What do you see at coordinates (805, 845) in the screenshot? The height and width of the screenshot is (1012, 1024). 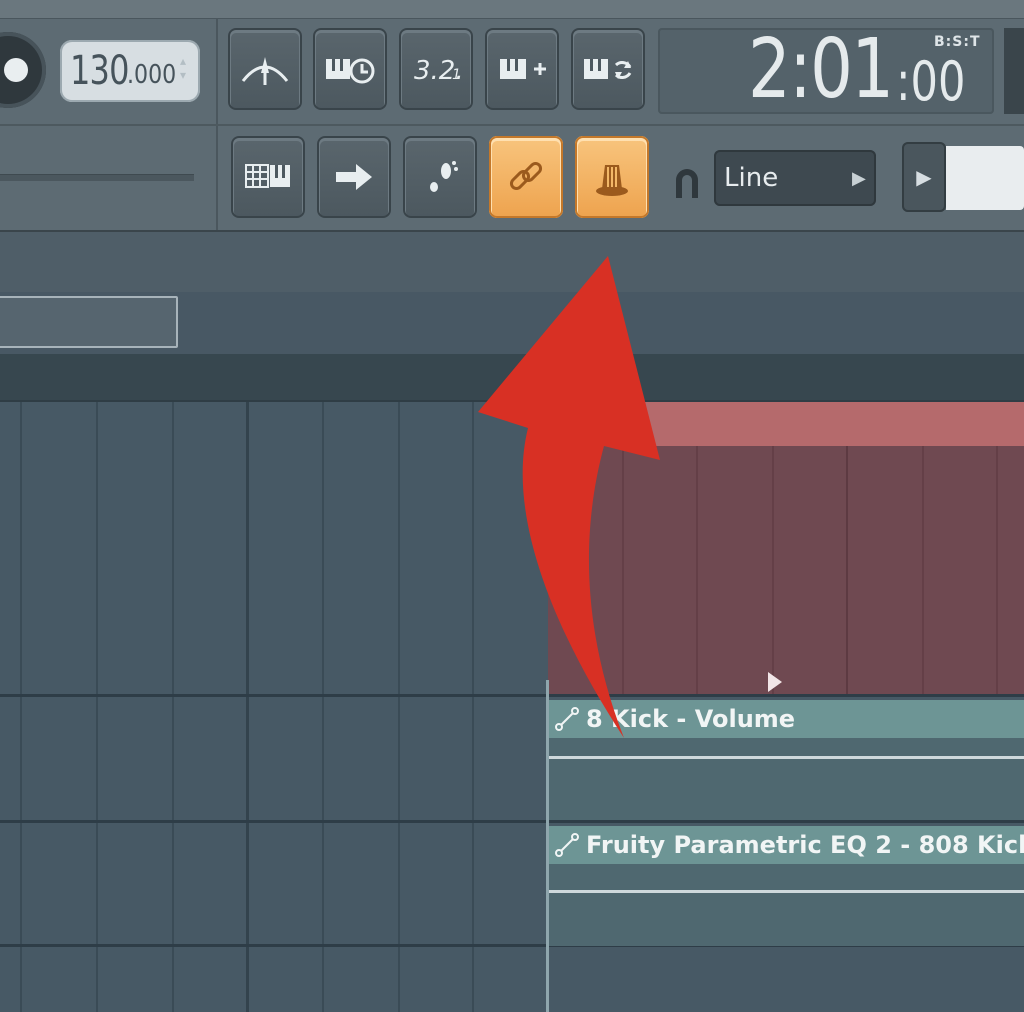 I see `automation-clip-label-2: Fruity Parametric EQ 2 - 808 Kick` at bounding box center [805, 845].